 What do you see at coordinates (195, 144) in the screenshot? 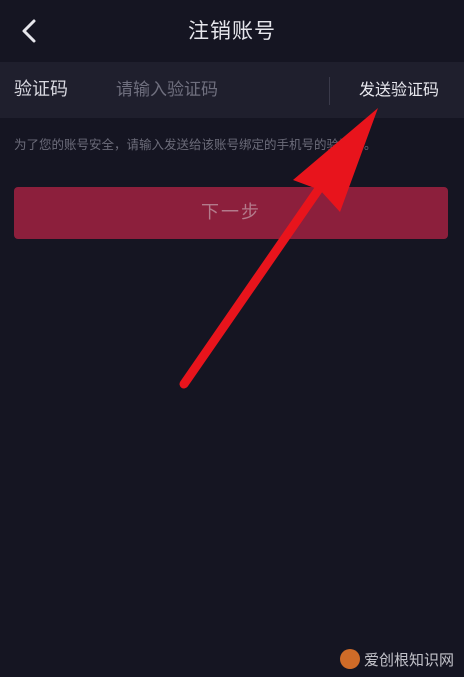
I see `security-hint: 为了您的账号安全，请输入发送给该账号绑定的手机号的验证码。` at bounding box center [195, 144].